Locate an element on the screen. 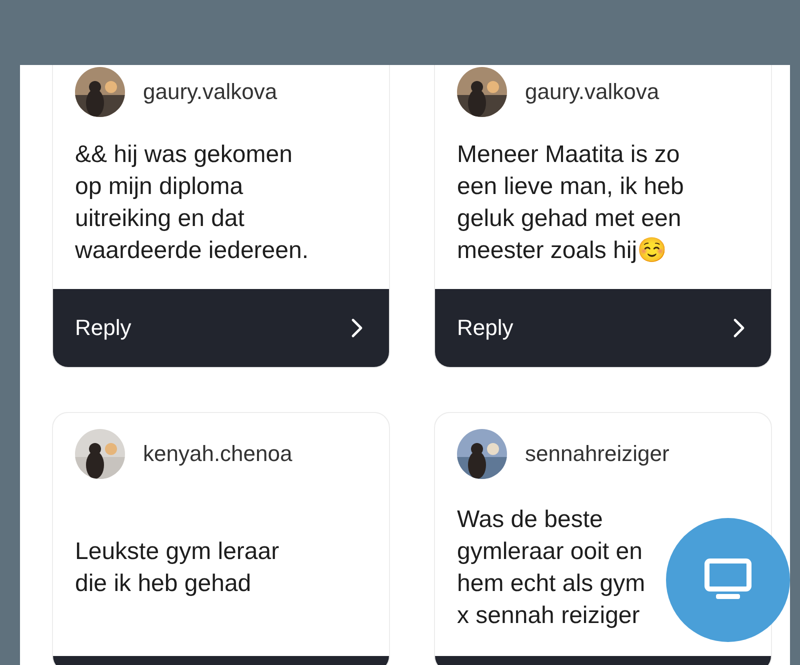 This screenshot has width=800, height=665. comment-text: Meneer Maatita is zo een lieve man, ik heb geluk gehad met een meester zoals hij☺ is located at coordinates (570, 203).